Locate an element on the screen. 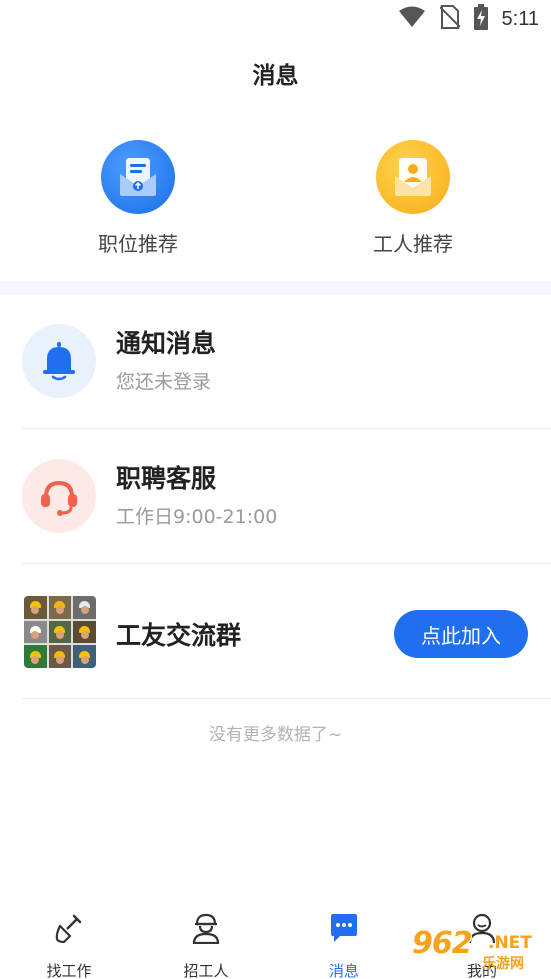 The image size is (551, 979). worker-recommend-shortcut: 工人推荐 is located at coordinates (413, 198).